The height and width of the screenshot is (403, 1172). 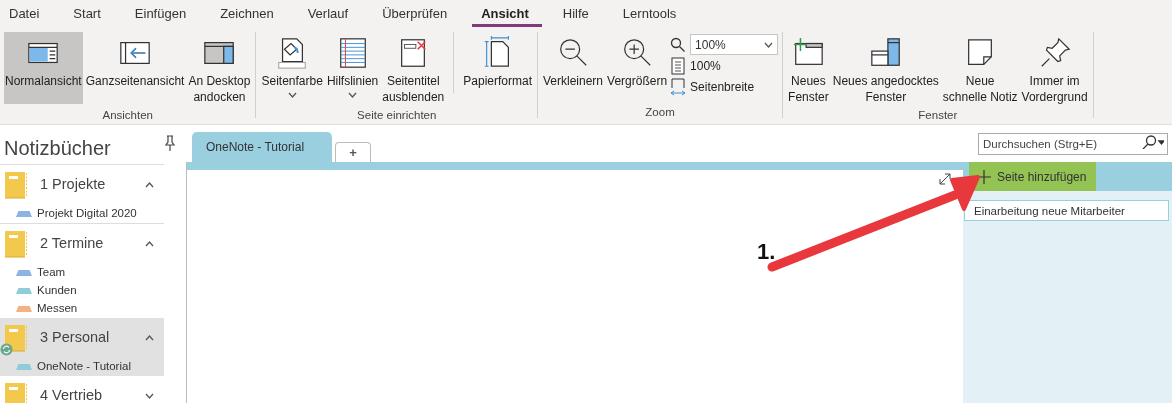 I want to click on ribbon-button: Seitenfarbe, so click(x=292, y=68).